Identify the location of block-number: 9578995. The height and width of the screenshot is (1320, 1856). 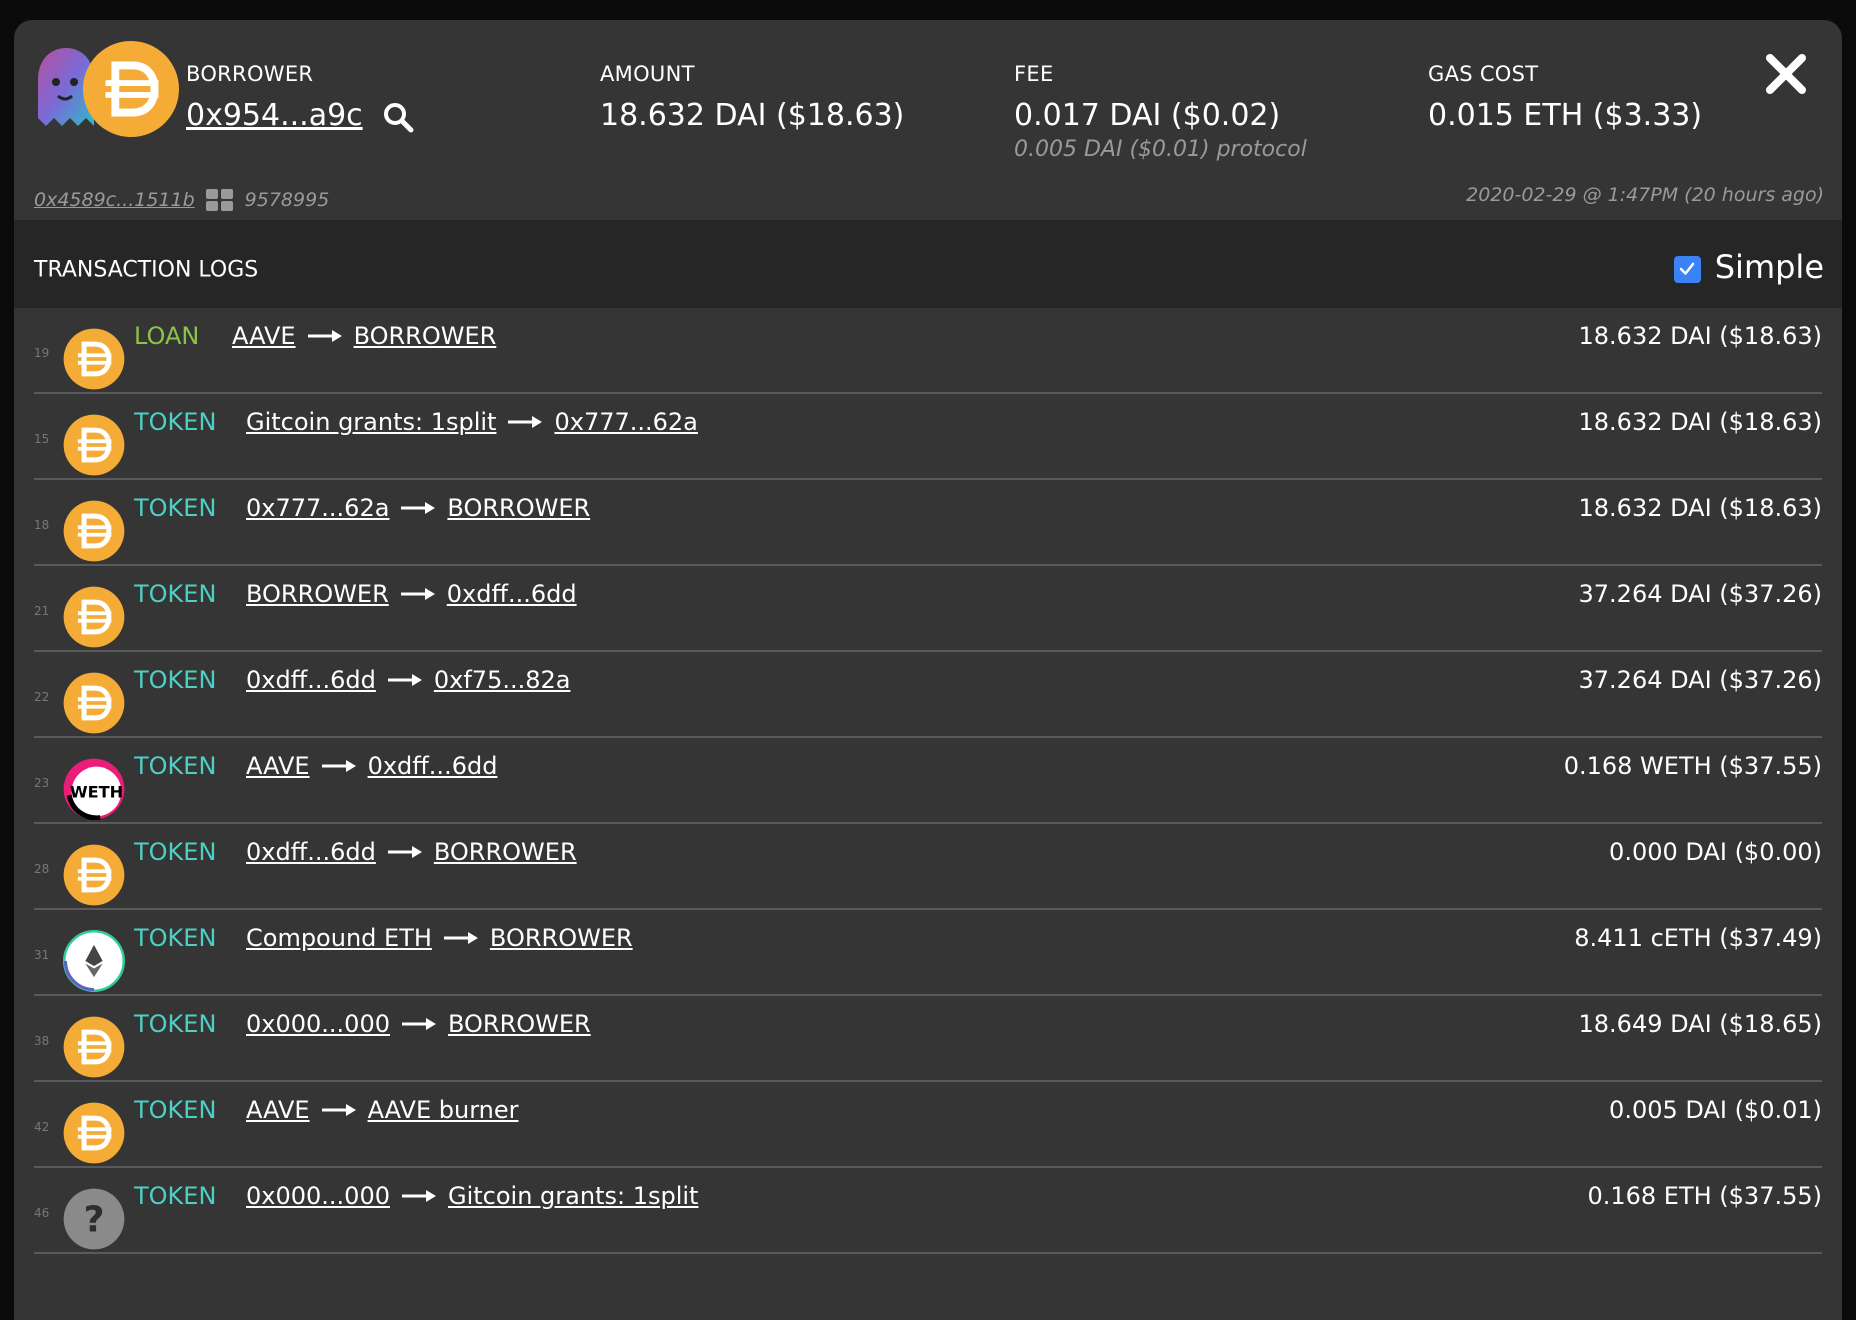
(287, 200).